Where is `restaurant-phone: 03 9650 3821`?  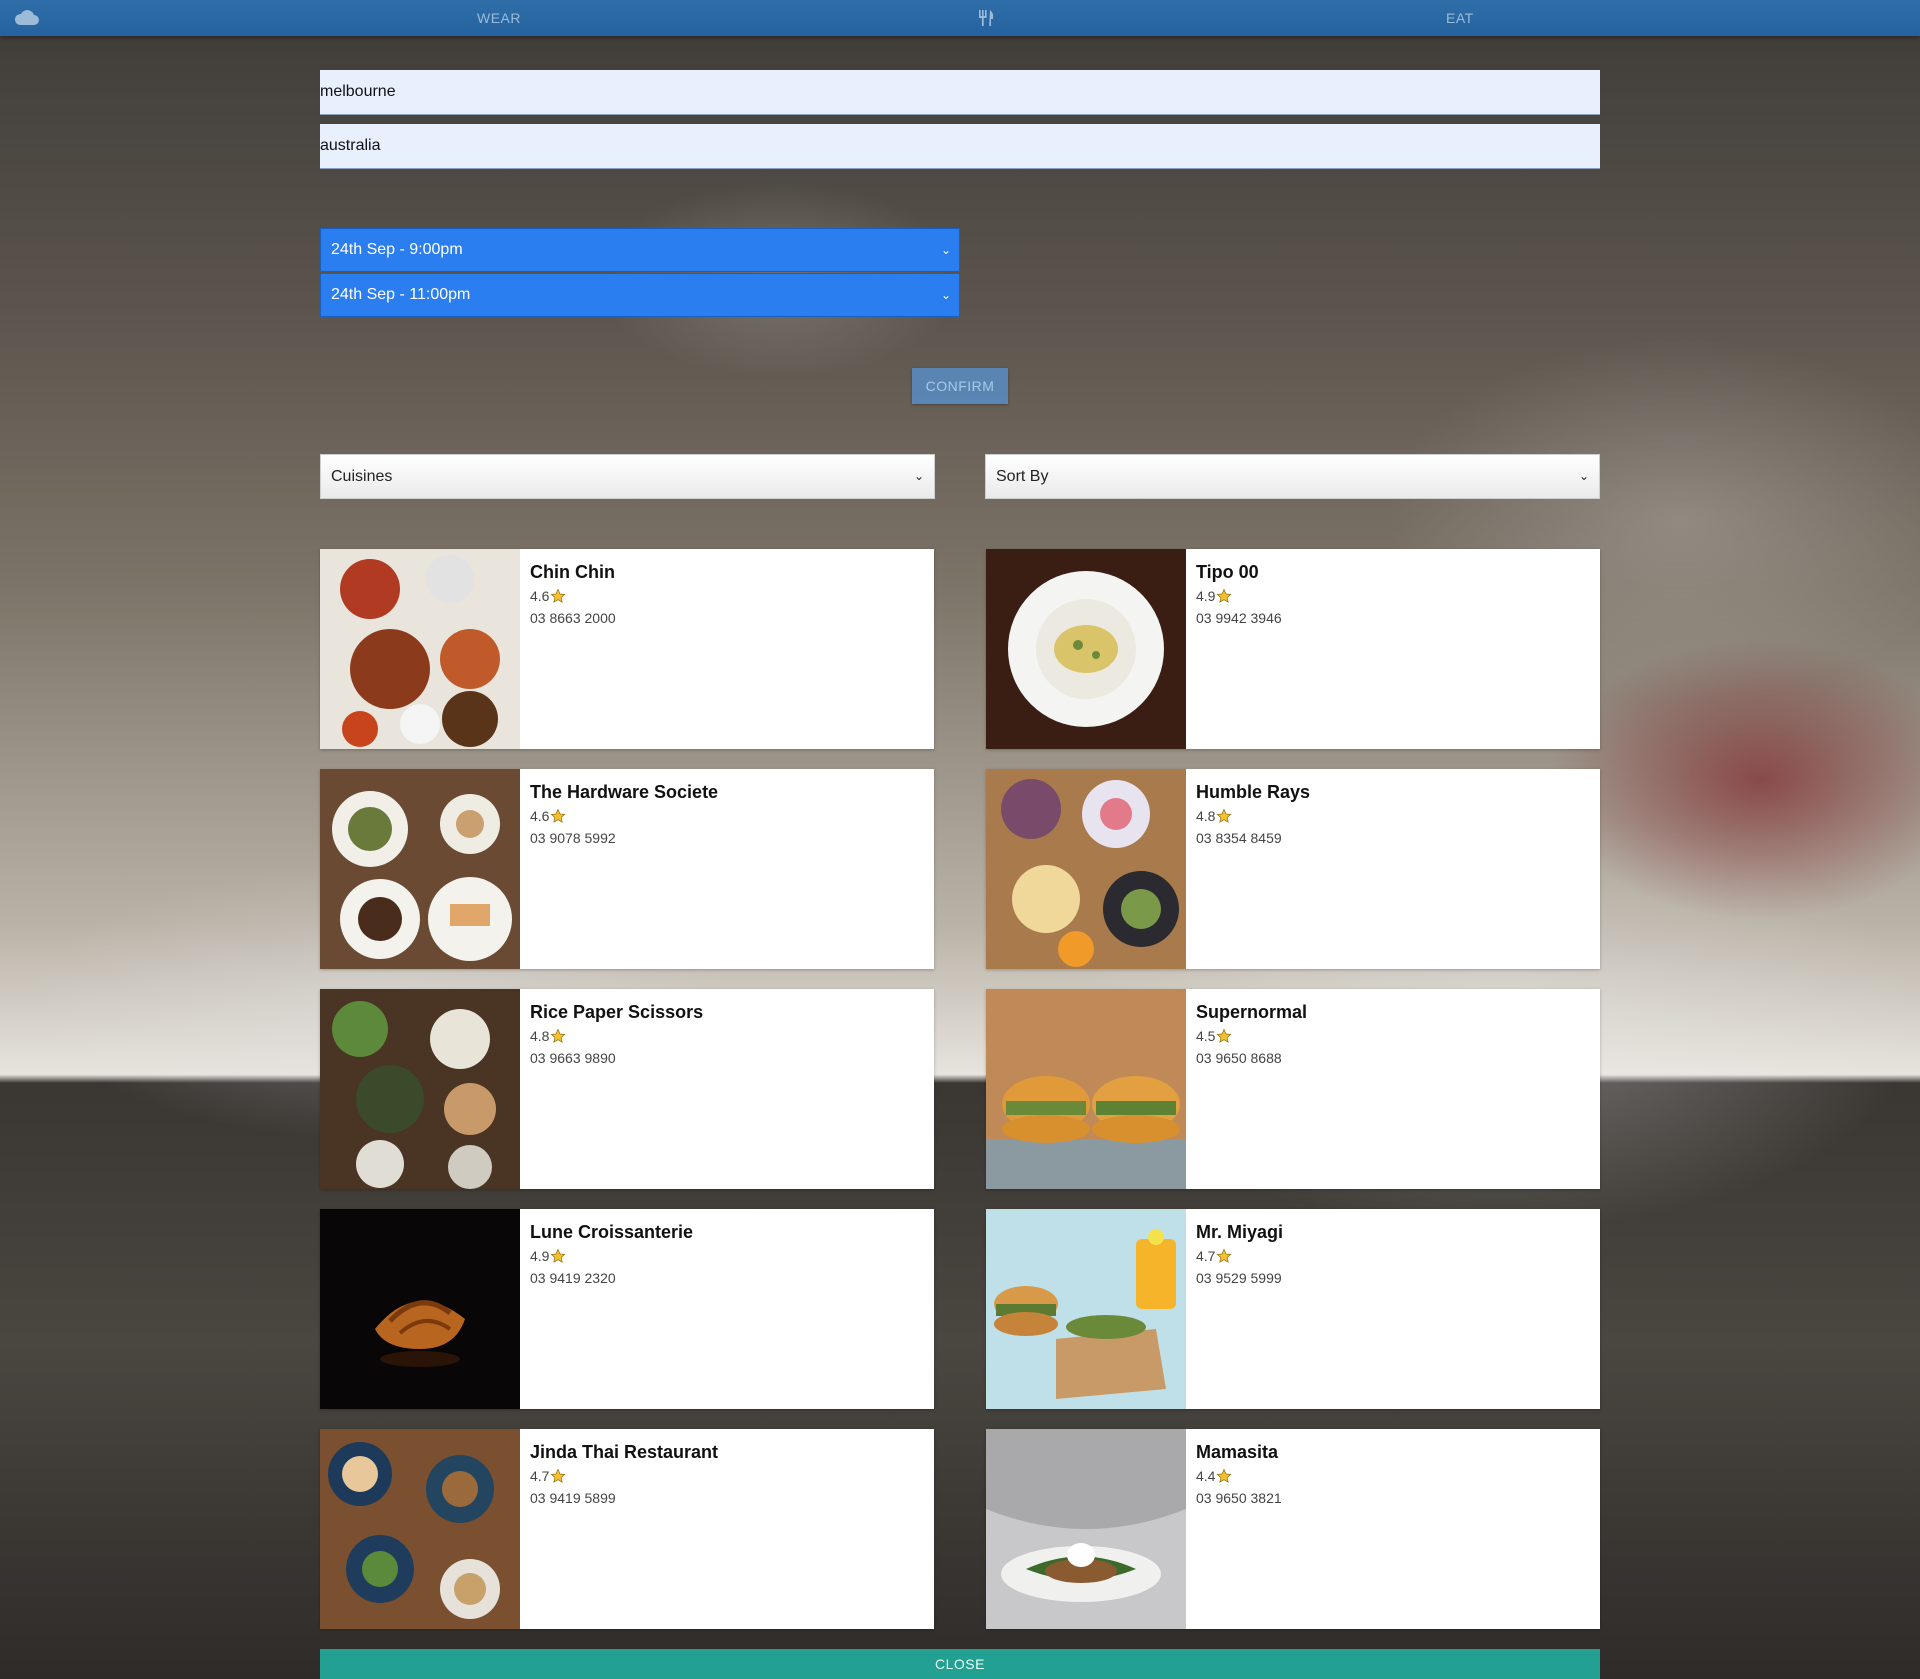 restaurant-phone: 03 9650 3821 is located at coordinates (1239, 1498).